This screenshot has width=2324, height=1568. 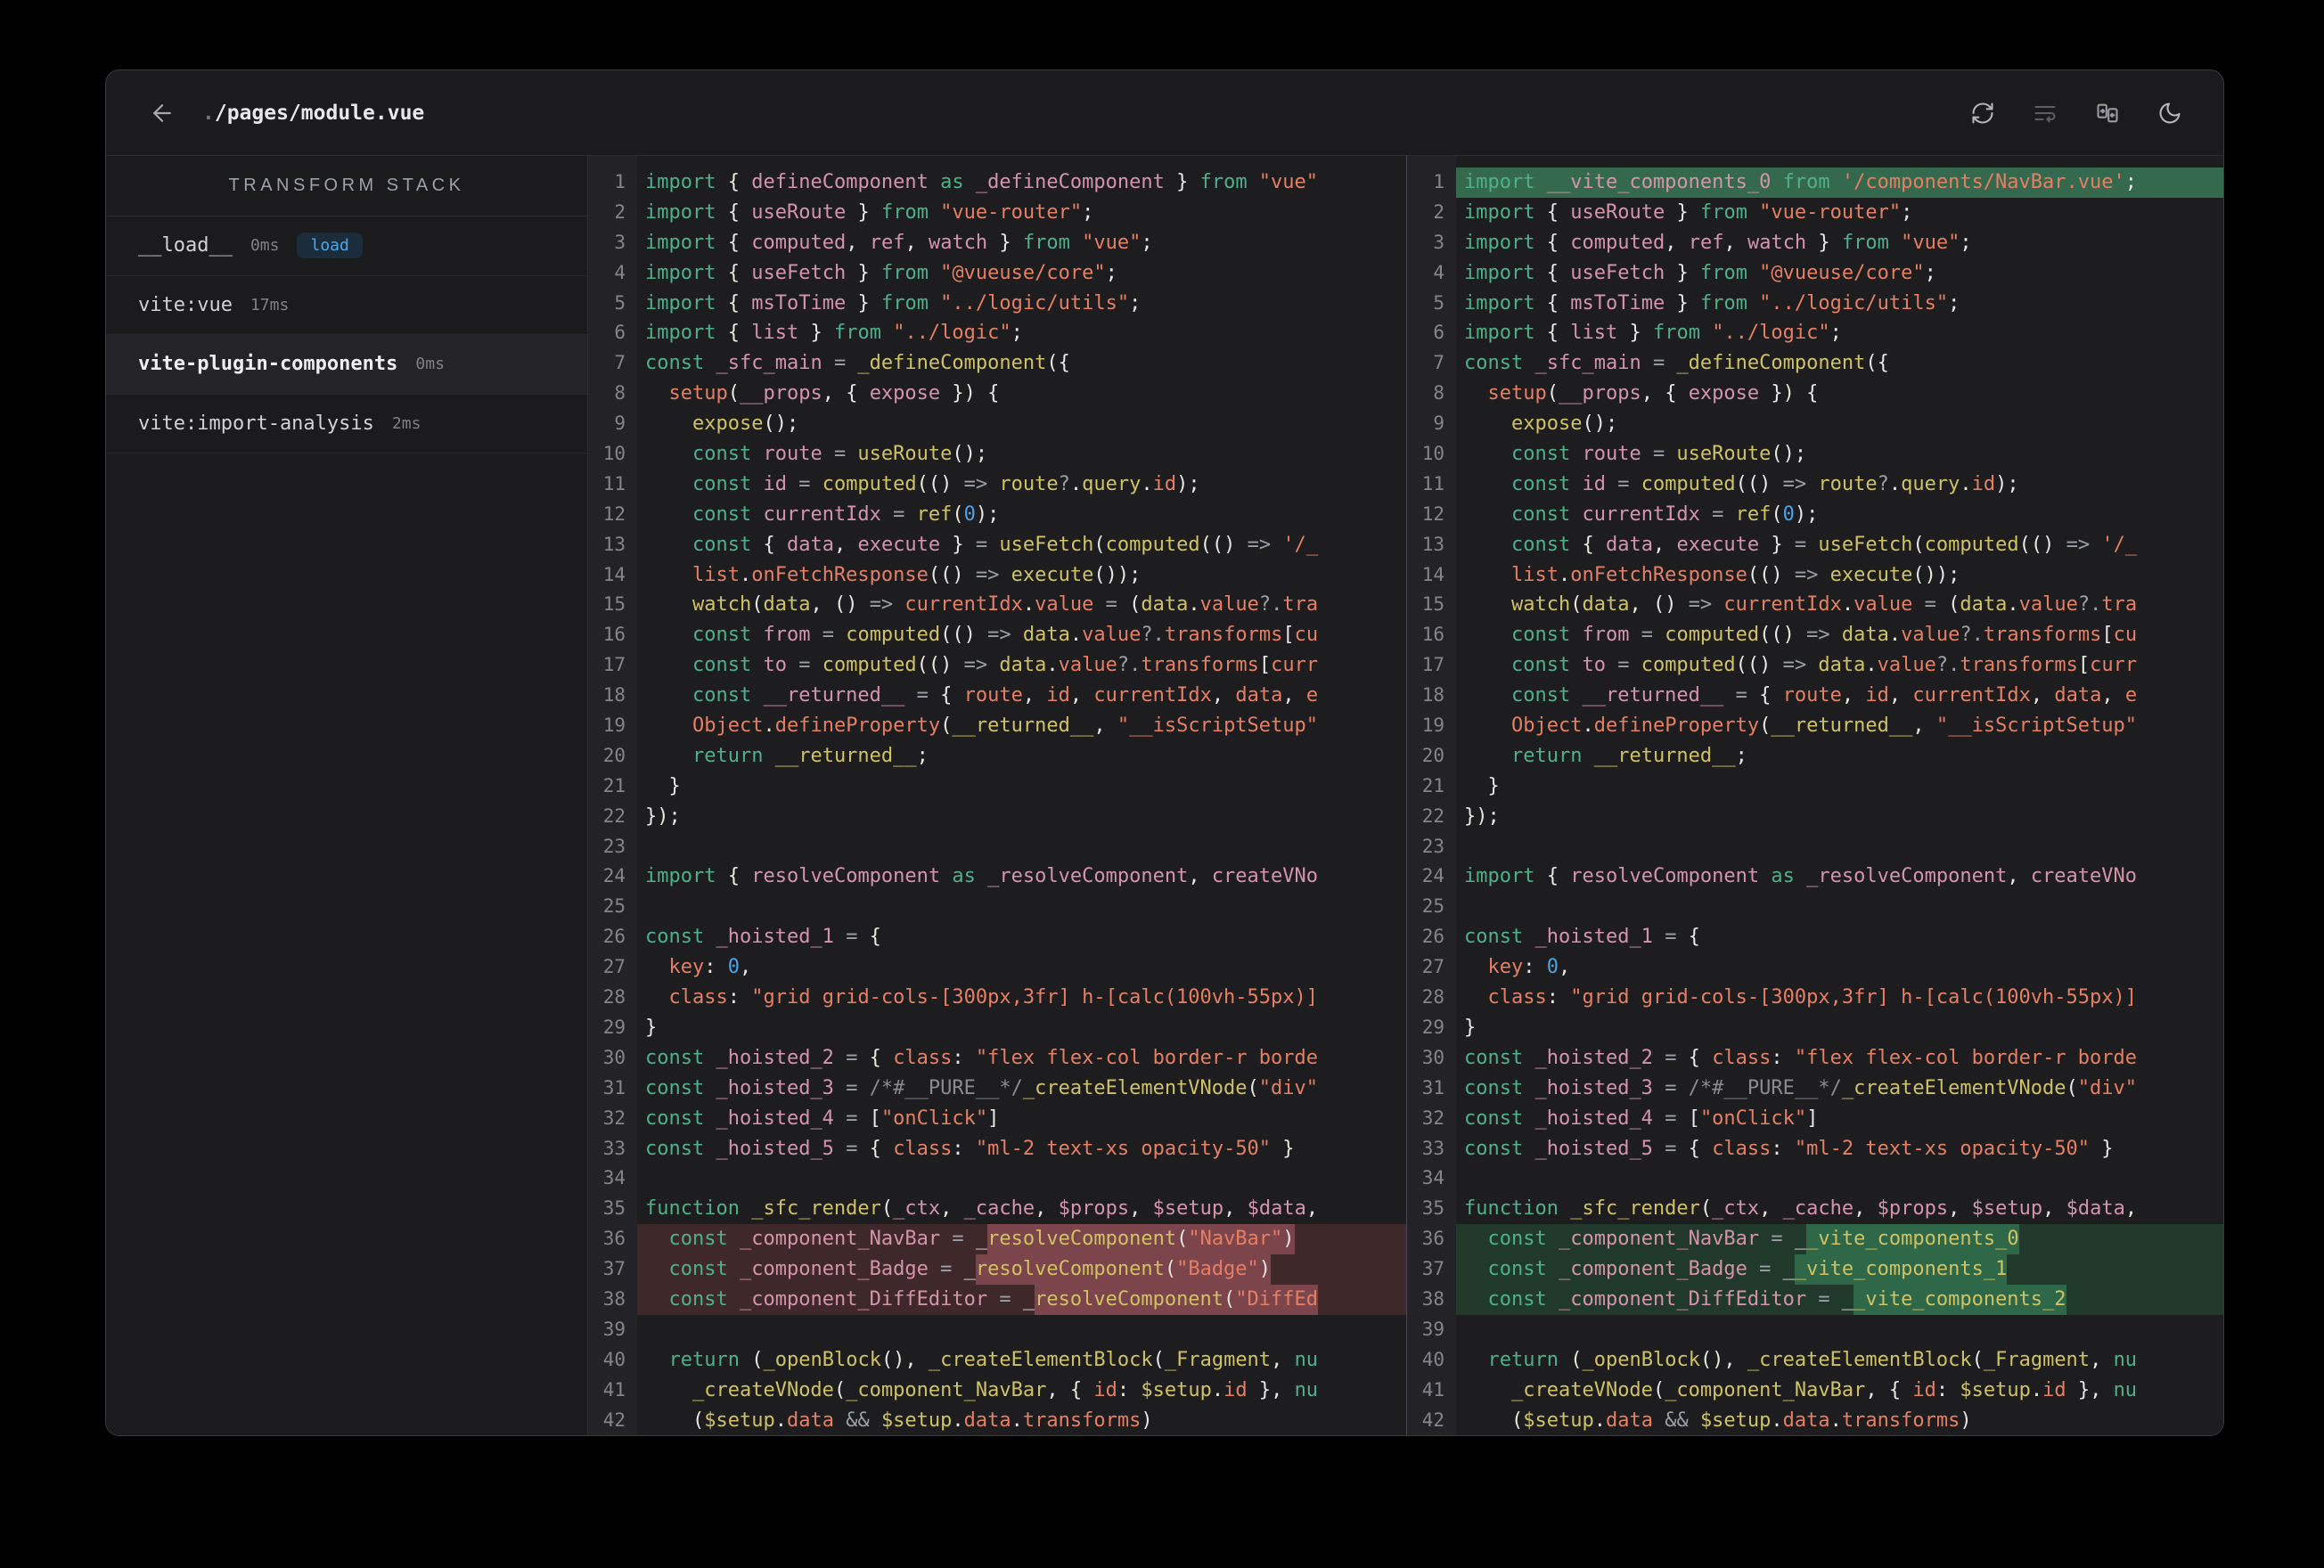 I want to click on code-token: route, so click(x=792, y=454).